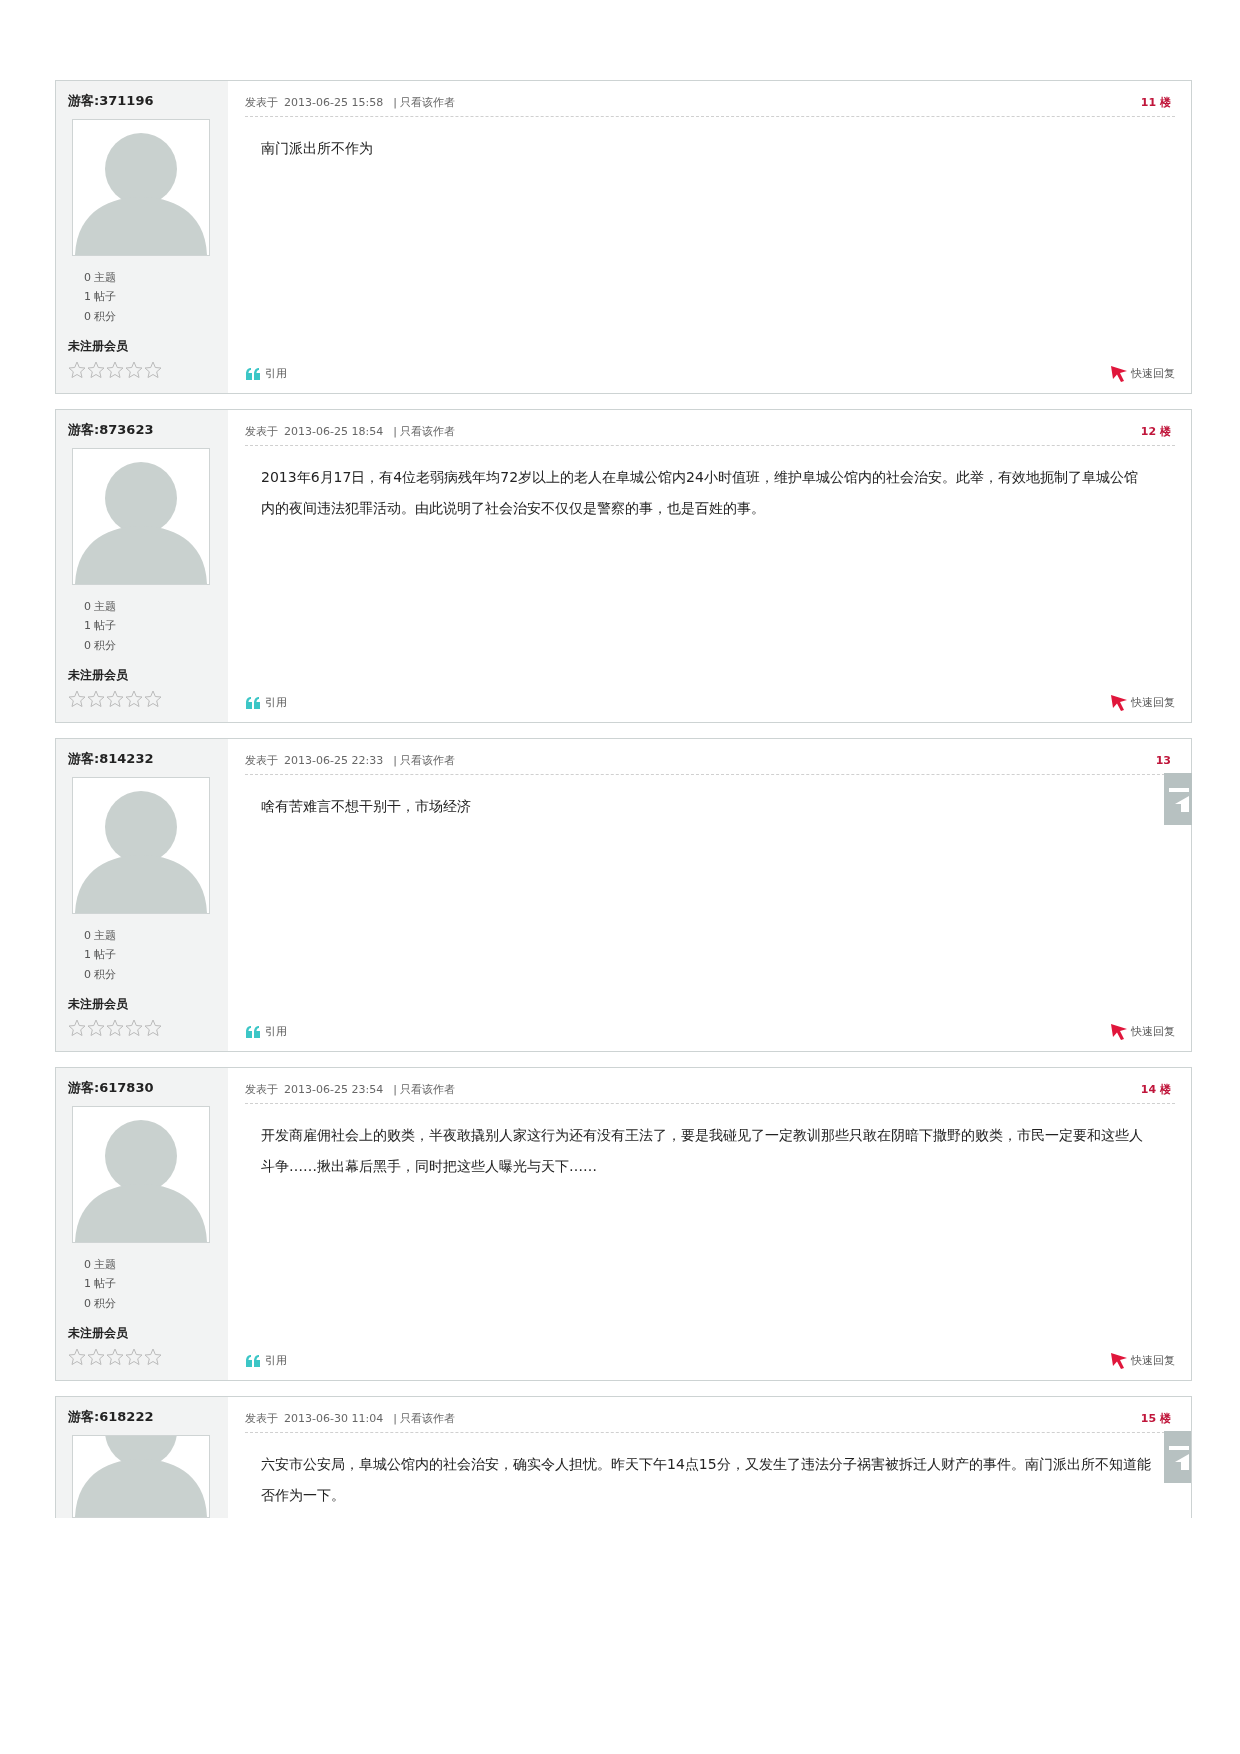 Image resolution: width=1240 pixels, height=1754 pixels. Describe the element at coordinates (1155, 103) in the screenshot. I see `floor-number: 11 楼` at that location.